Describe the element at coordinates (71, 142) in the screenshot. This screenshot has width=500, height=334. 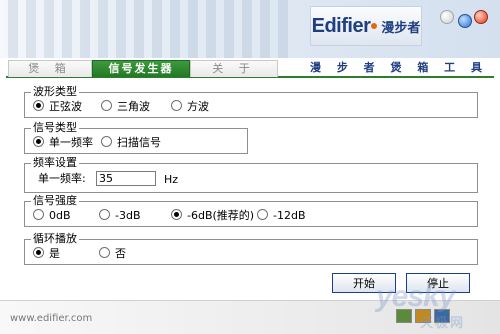
I see `option-label: 单一频率` at that location.